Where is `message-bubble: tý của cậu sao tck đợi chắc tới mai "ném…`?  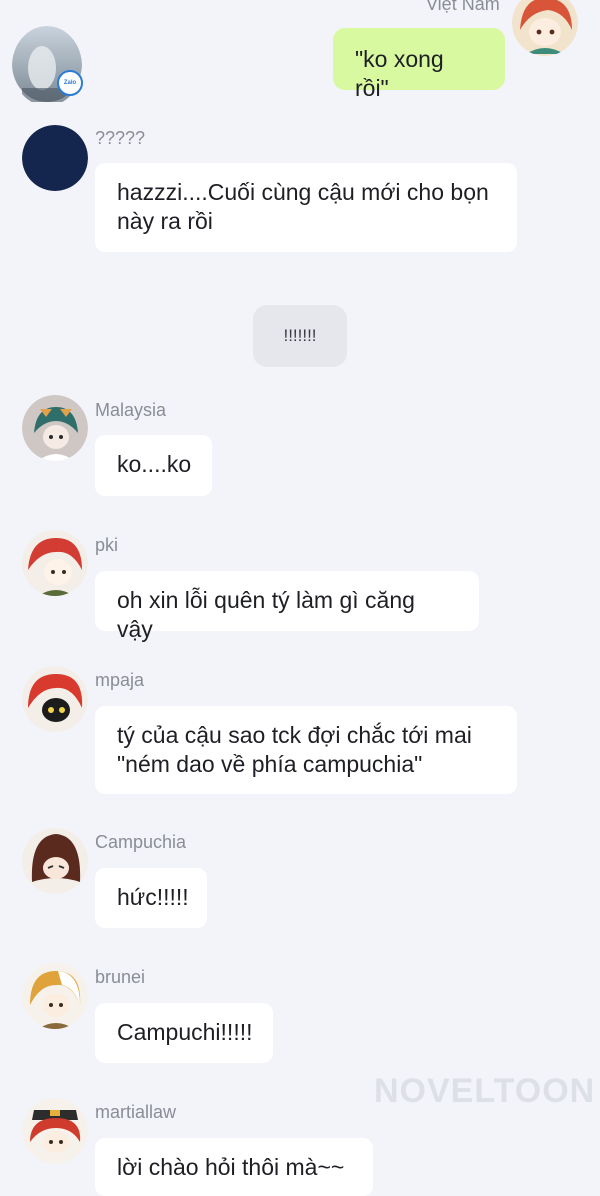
message-bubble: tý của cậu sao tck đợi chắc tới mai "ném… is located at coordinates (306, 750).